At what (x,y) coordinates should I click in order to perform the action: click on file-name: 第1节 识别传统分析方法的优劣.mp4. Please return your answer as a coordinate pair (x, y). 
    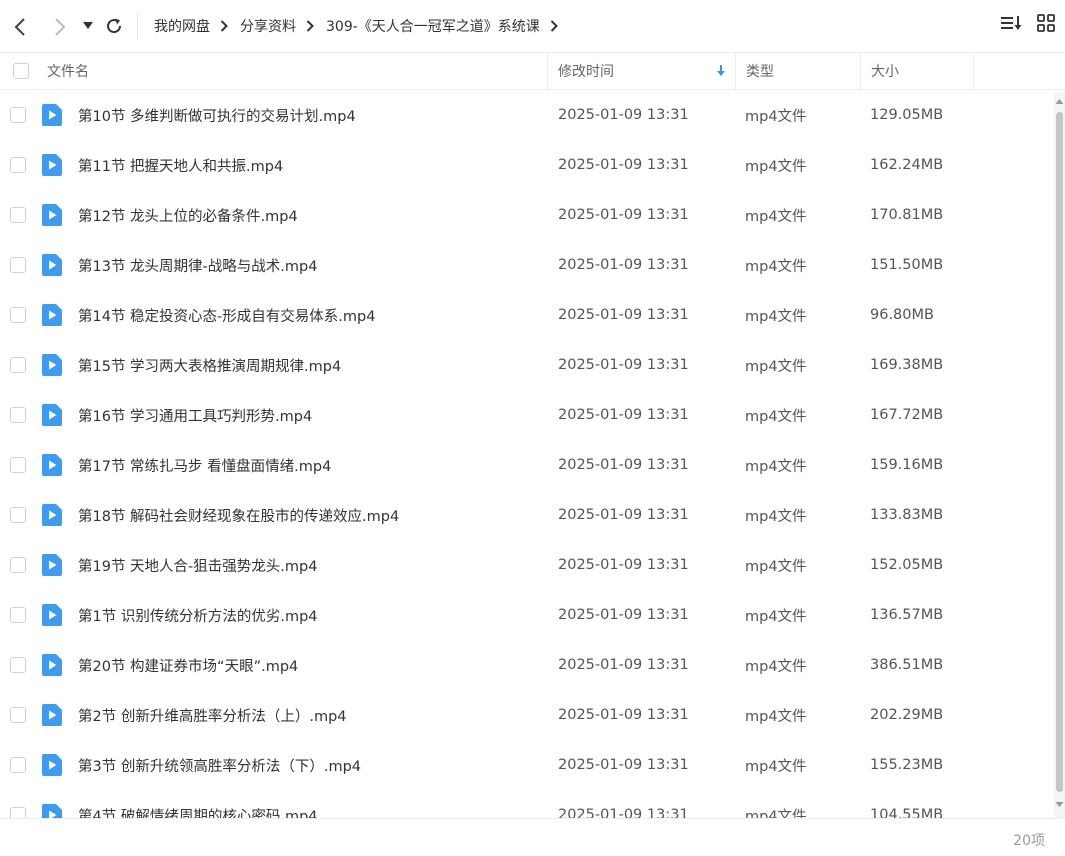
    Looking at the image, I should click on (198, 615).